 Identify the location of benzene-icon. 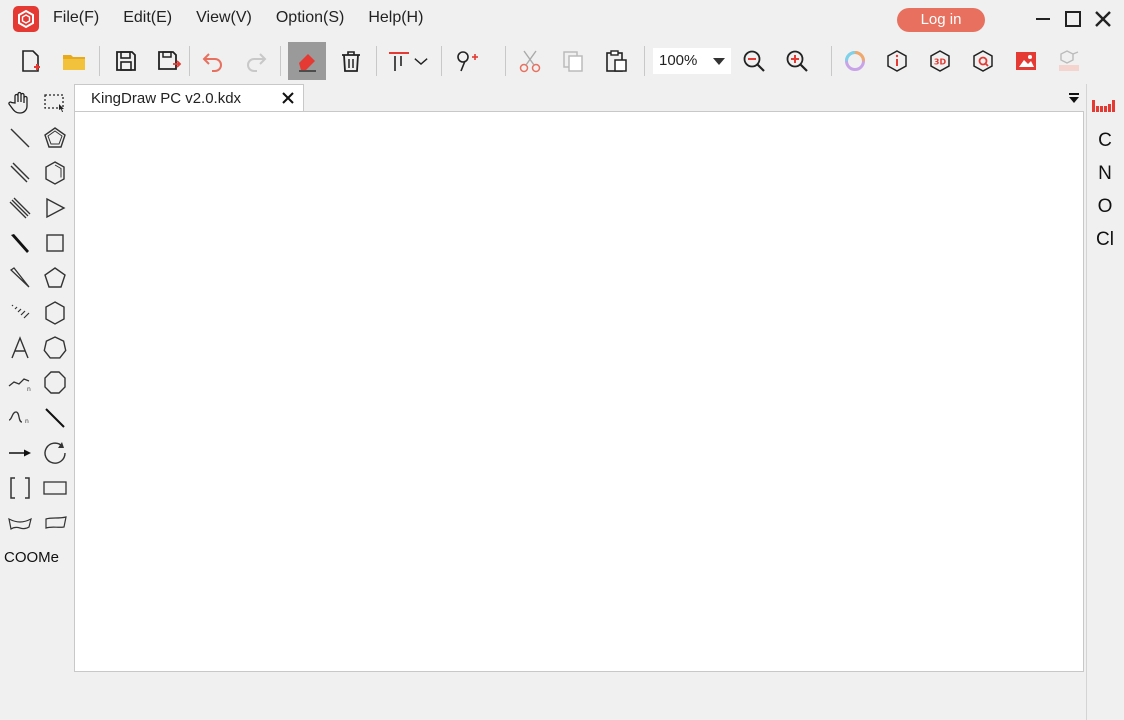
(55, 173).